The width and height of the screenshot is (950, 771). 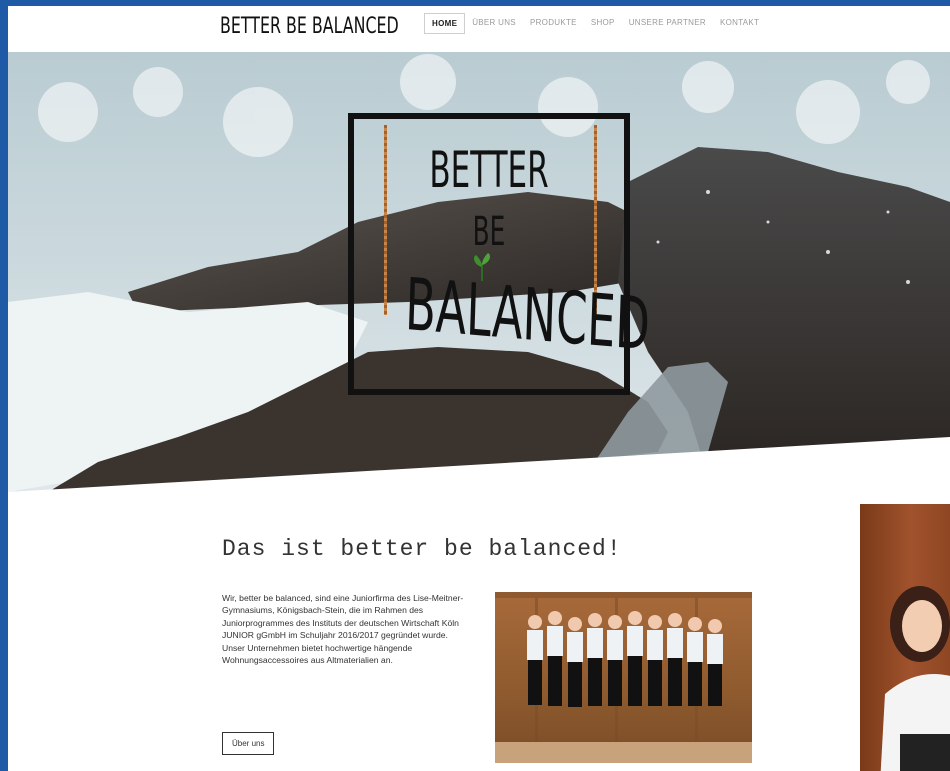 What do you see at coordinates (309, 26) in the screenshot?
I see `site-logo: BETTER BE BALANCED` at bounding box center [309, 26].